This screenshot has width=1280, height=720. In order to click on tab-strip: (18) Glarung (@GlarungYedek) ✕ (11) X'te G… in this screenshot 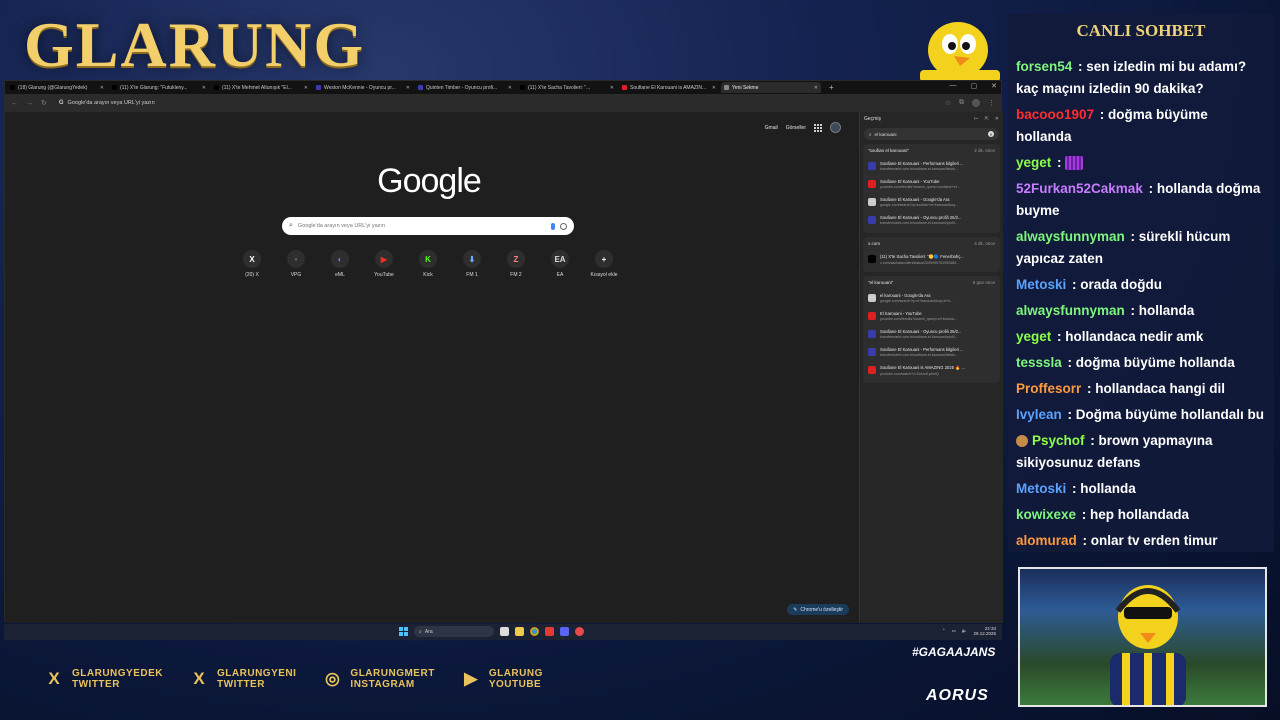, I will do `click(503, 87)`.